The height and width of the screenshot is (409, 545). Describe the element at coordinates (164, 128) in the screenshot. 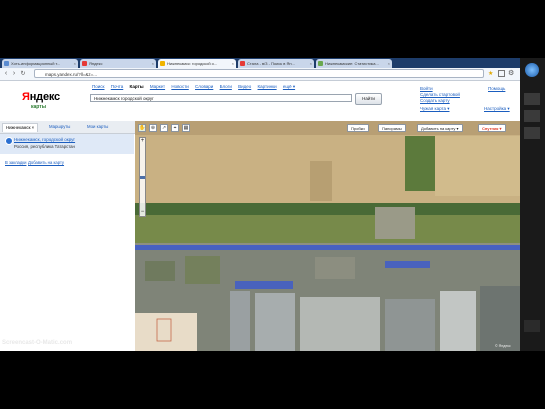

I see `ruler-tool-icon: ↗` at that location.